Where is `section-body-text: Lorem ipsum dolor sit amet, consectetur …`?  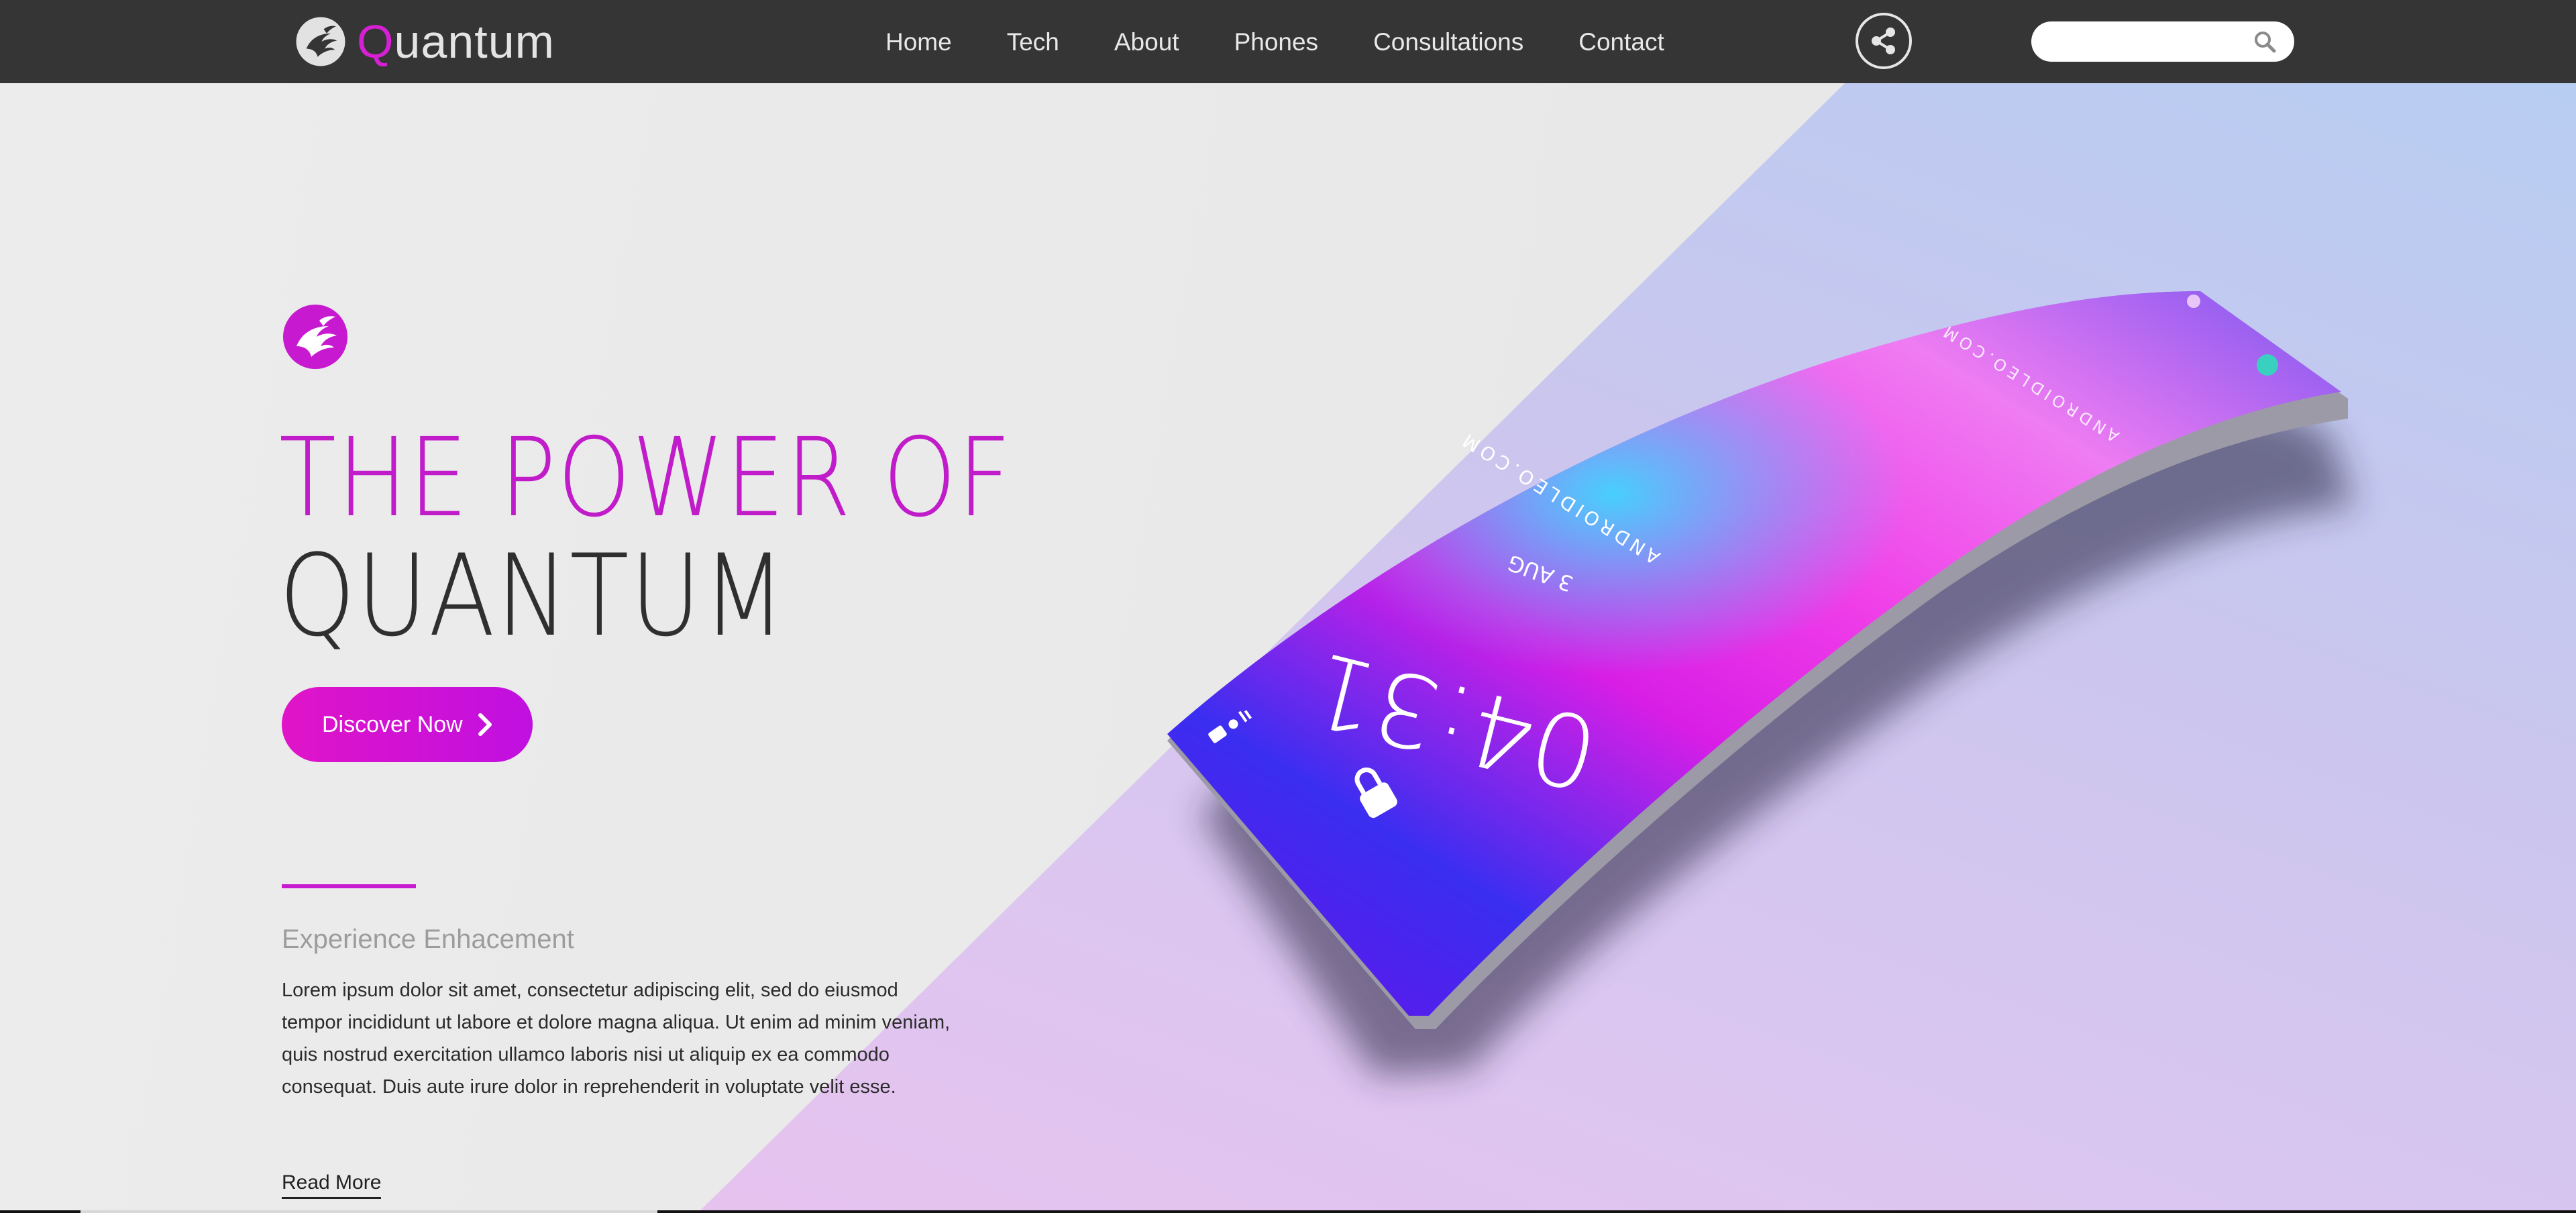
section-body-text: Lorem ipsum dolor sit amet, consectetur … is located at coordinates (616, 1039).